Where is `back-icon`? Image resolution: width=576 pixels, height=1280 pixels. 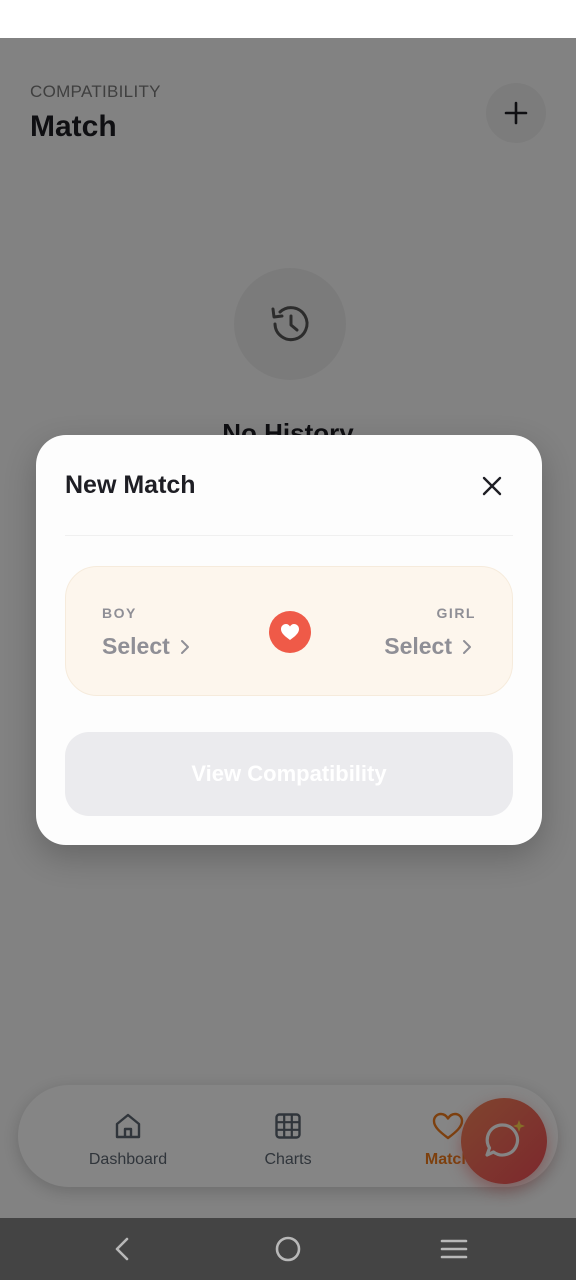 back-icon is located at coordinates (122, 1249).